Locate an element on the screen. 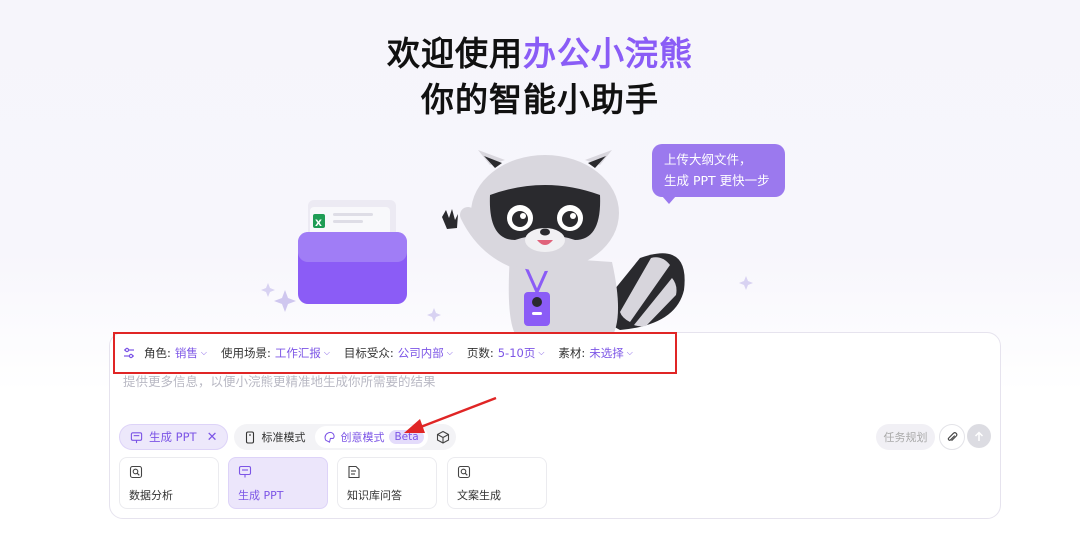 The height and width of the screenshot is (560, 1080). standard-mode-label: 标准模式 is located at coordinates (283, 437).